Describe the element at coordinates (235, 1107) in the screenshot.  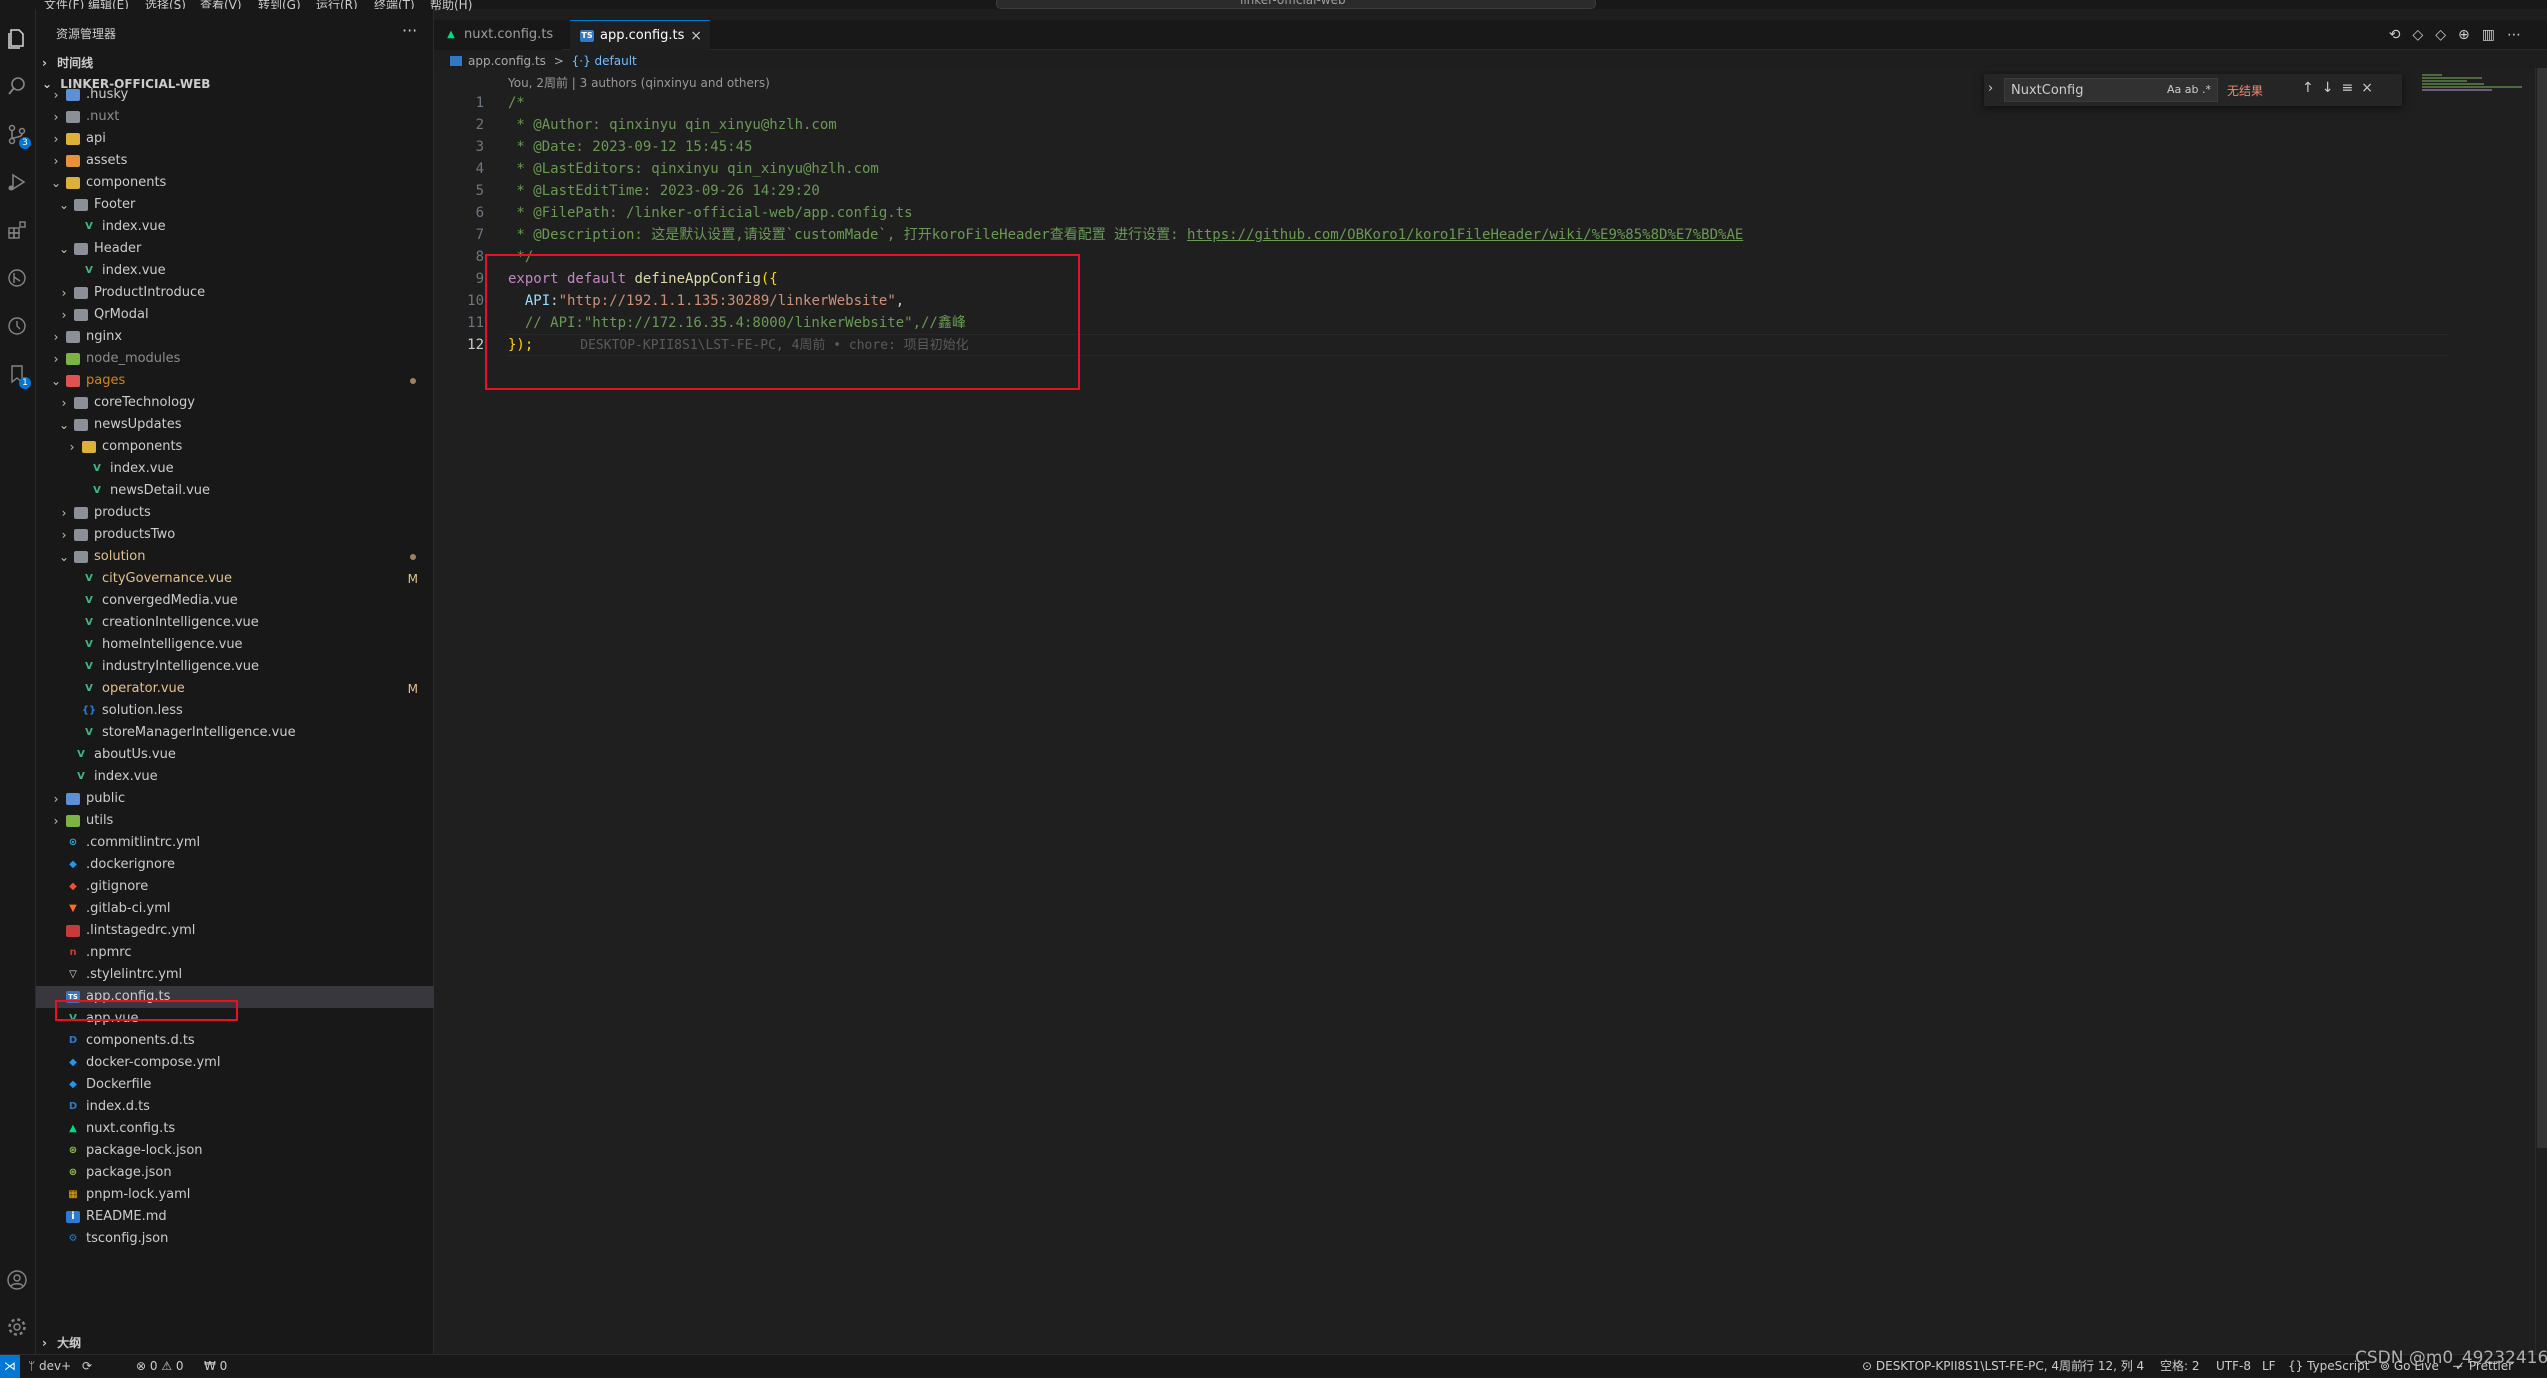
I see `tree-file: Dindex.d.ts` at that location.